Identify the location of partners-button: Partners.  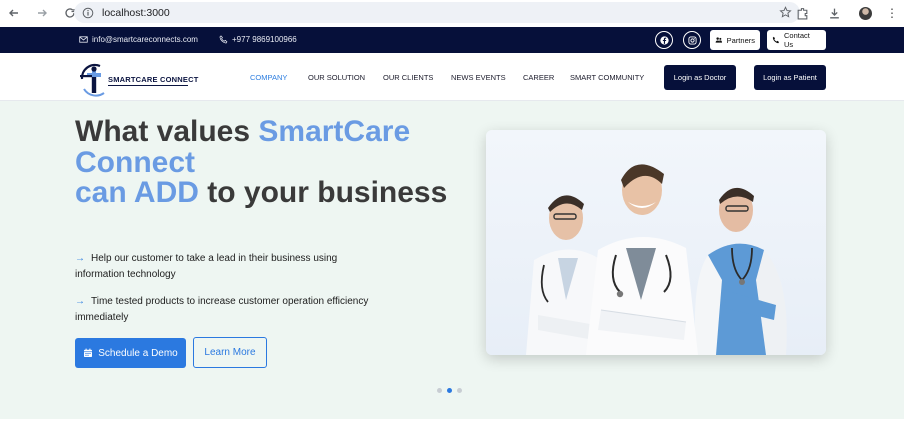
(735, 40).